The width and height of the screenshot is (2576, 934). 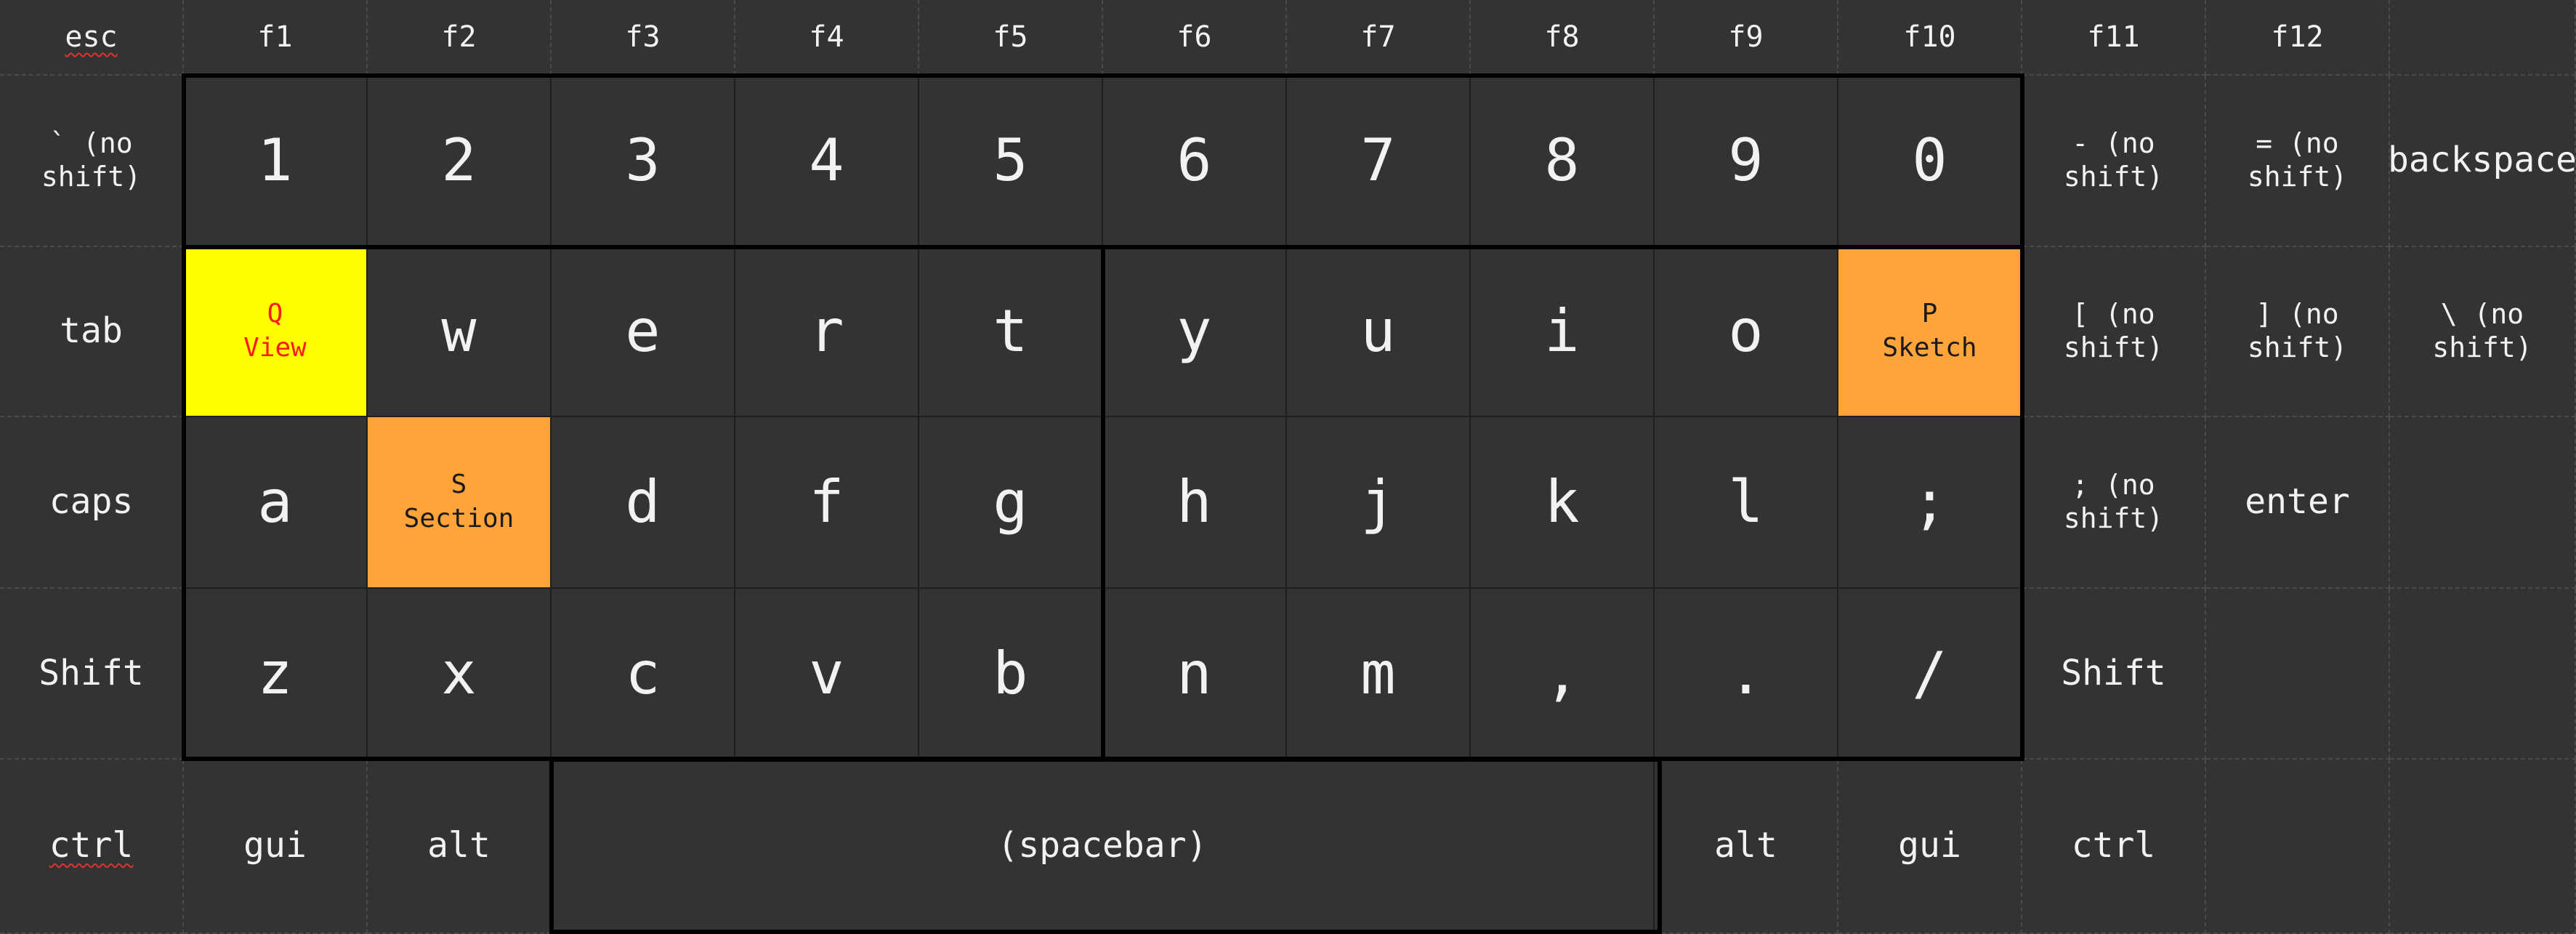 What do you see at coordinates (92, 38) in the screenshot?
I see `key-esc: esc` at bounding box center [92, 38].